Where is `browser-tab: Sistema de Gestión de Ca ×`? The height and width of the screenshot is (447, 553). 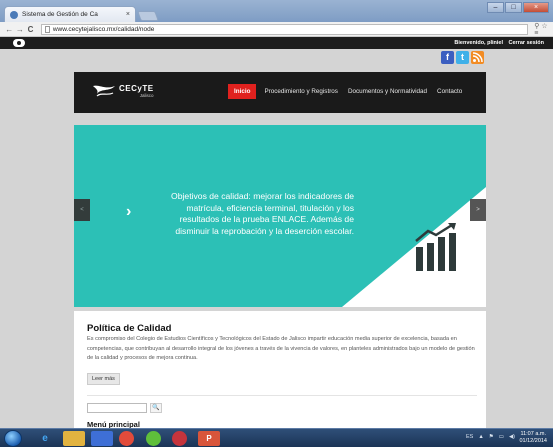 browser-tab: Sistema de Gestión de Ca × is located at coordinates (70, 14).